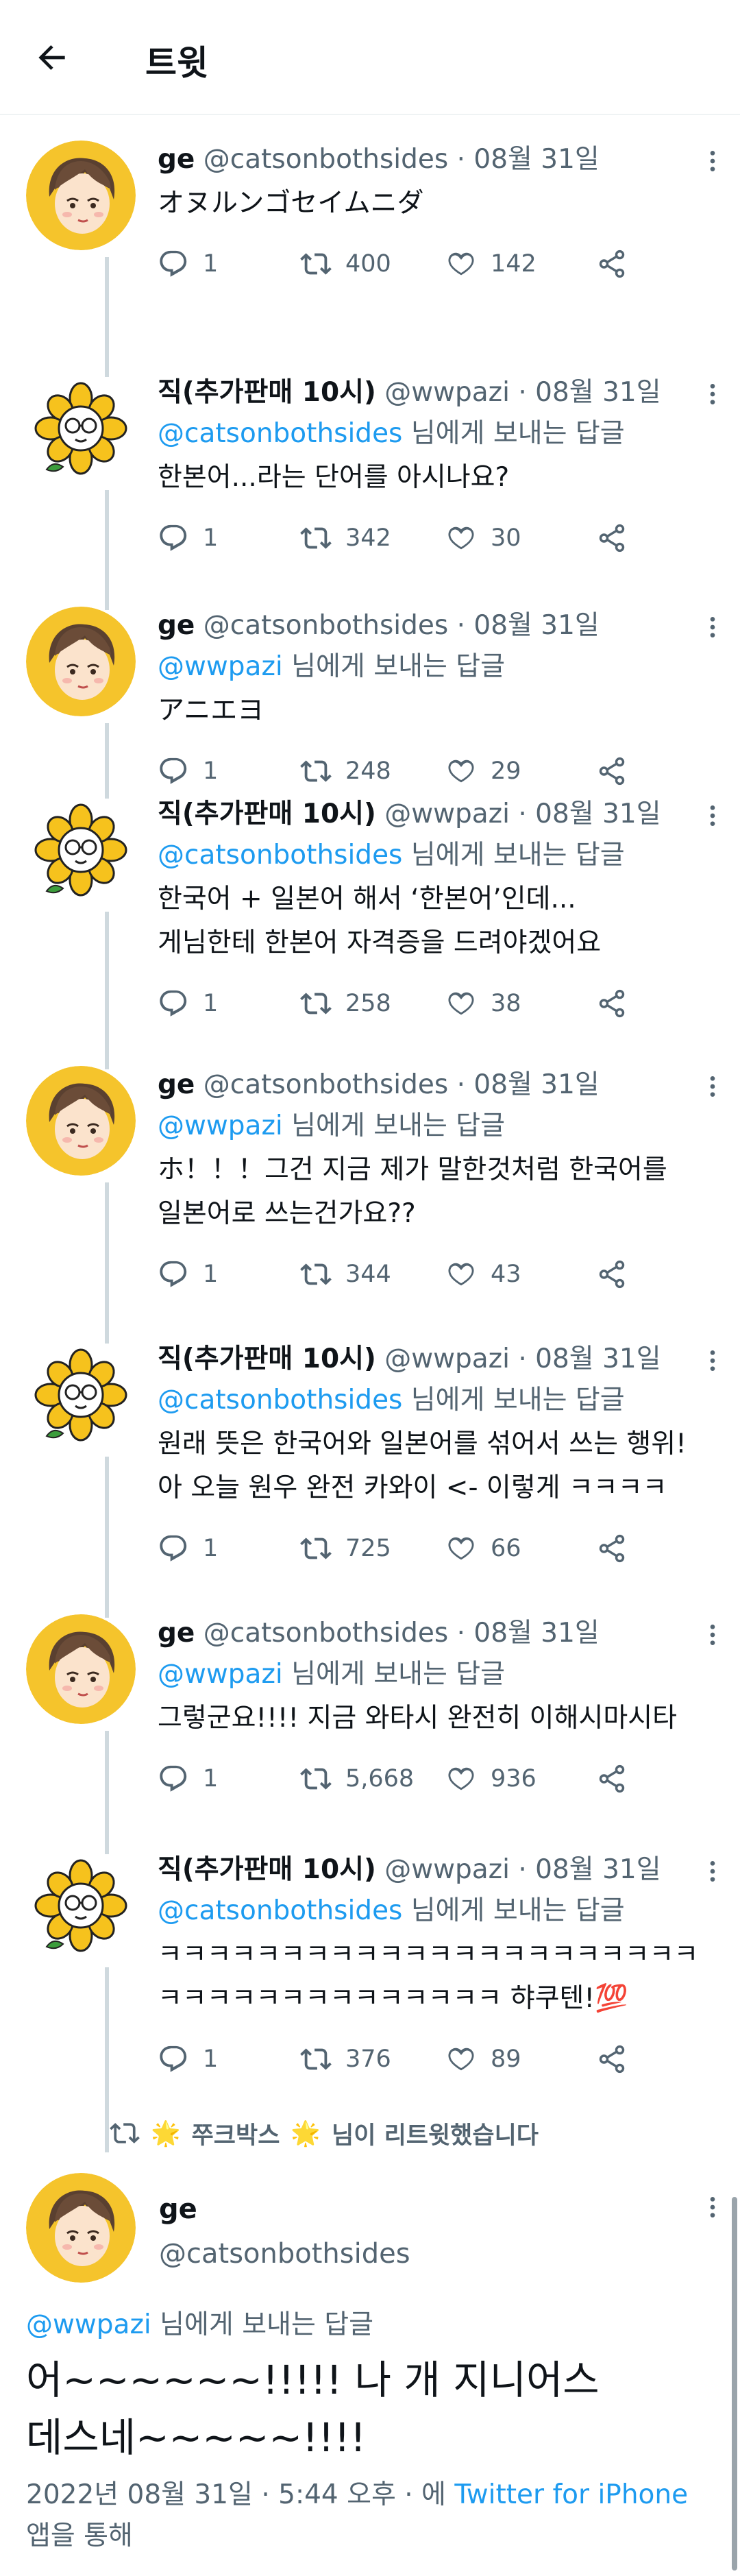 The height and width of the screenshot is (2576, 740). Describe the element at coordinates (483, 2059) in the screenshot. I see `like-button: 89` at that location.